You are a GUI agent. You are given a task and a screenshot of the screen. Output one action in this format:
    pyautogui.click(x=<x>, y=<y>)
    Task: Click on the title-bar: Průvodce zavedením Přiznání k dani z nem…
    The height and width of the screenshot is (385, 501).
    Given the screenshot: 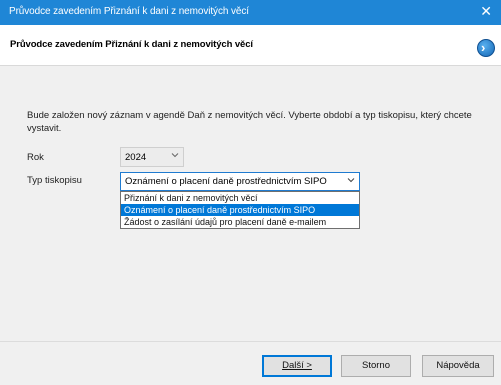 What is the action you would take?
    pyautogui.click(x=250, y=12)
    